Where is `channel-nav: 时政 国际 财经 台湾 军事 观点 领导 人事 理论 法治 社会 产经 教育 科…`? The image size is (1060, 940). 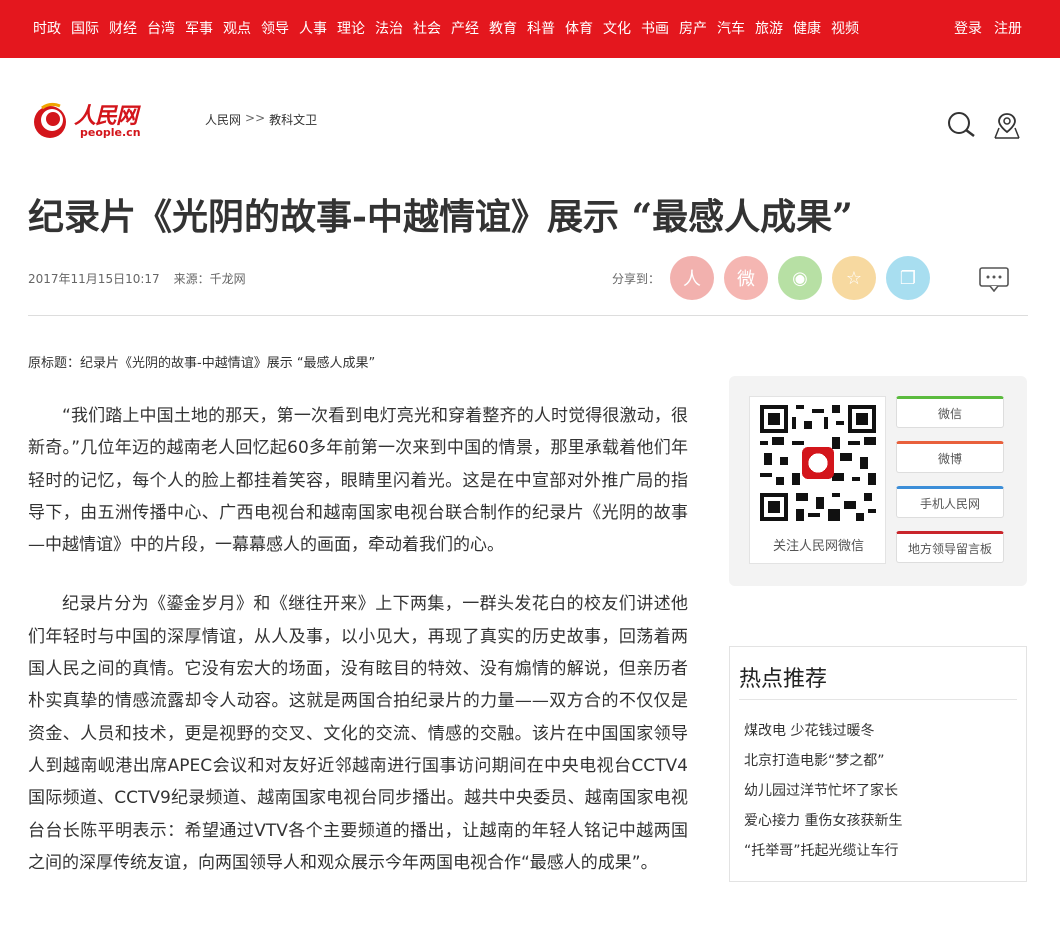 channel-nav: 时政 国际 财经 台湾 军事 观点 领导 人事 理论 法治 社会 产经 教育 科… is located at coordinates (446, 28).